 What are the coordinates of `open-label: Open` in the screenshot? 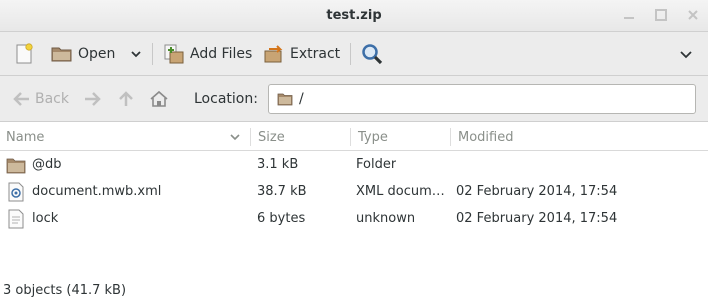 It's located at (97, 54).